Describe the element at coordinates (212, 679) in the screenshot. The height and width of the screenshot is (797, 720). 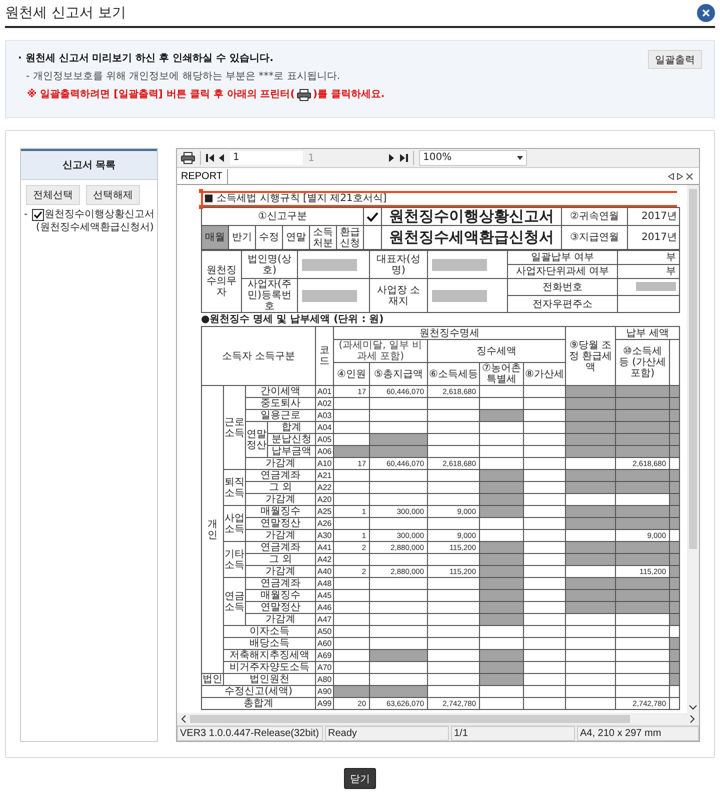
I see `group-label: 법인` at that location.